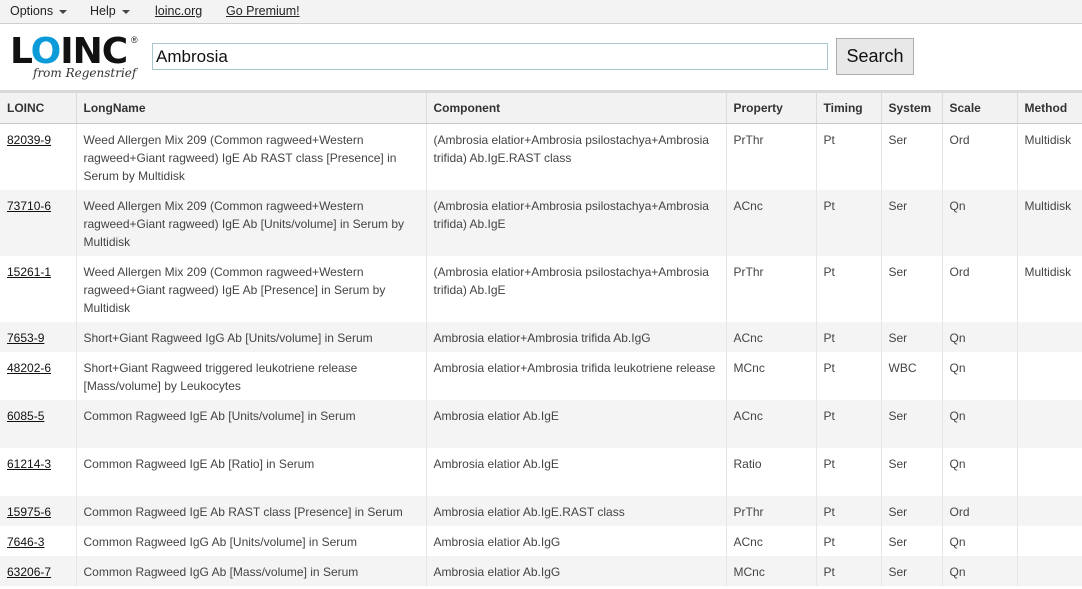  What do you see at coordinates (771, 375) in the screenshot?
I see `property-cell: MCnc` at bounding box center [771, 375].